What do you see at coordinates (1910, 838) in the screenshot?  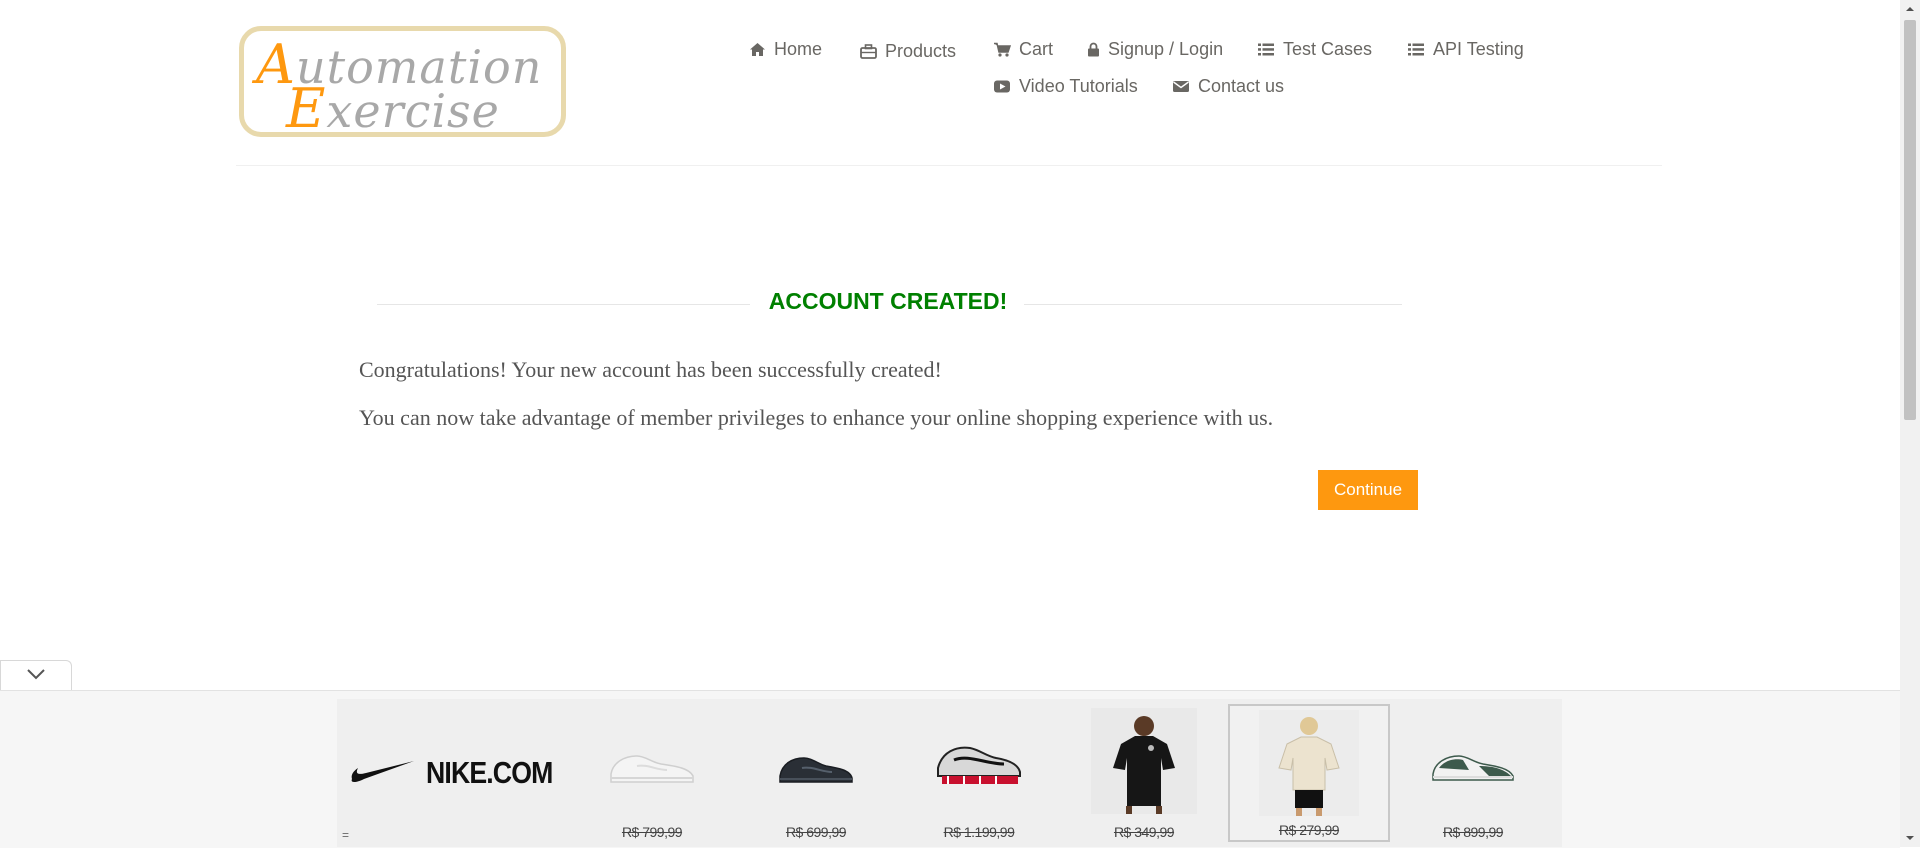 I see `scroll-down-arrow-icon` at bounding box center [1910, 838].